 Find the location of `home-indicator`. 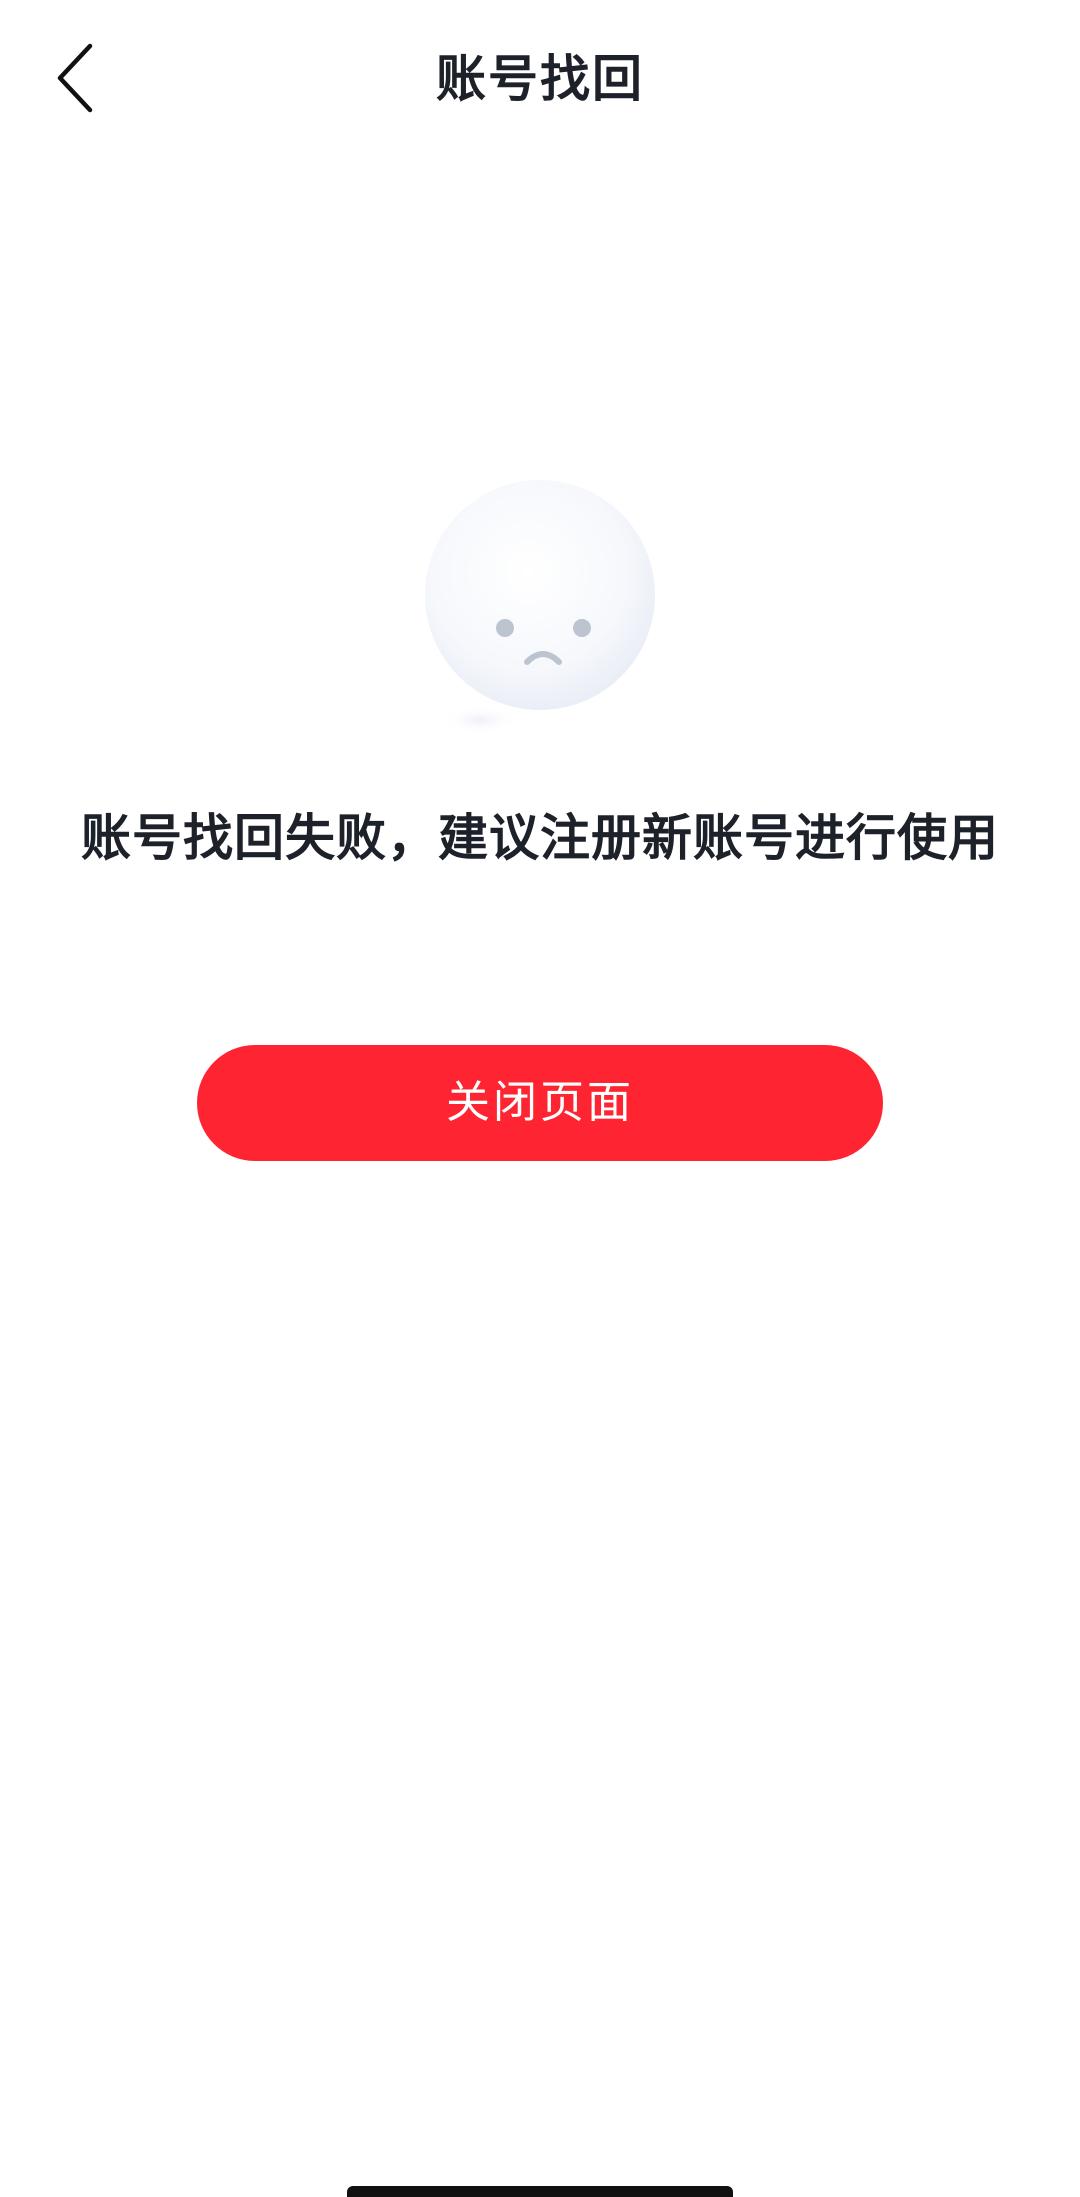

home-indicator is located at coordinates (540, 2191).